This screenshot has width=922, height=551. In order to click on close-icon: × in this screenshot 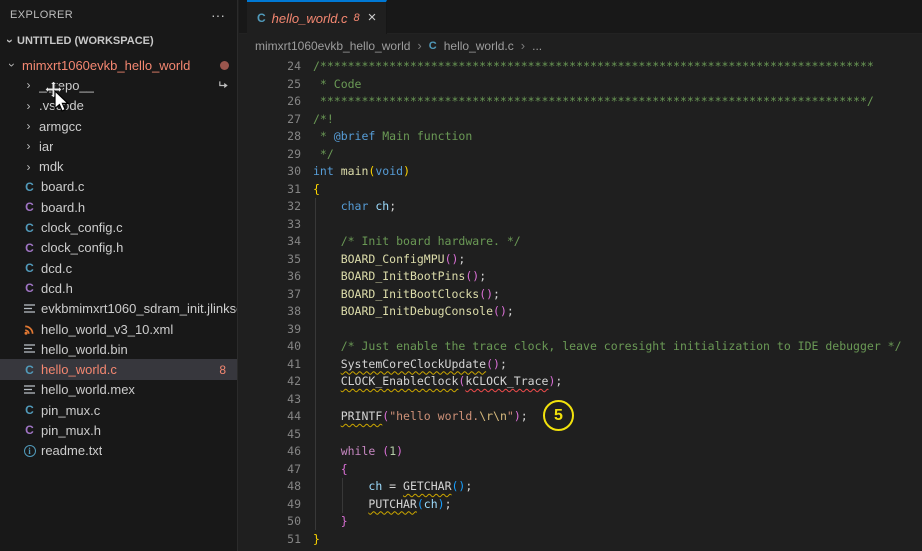, I will do `click(372, 17)`.